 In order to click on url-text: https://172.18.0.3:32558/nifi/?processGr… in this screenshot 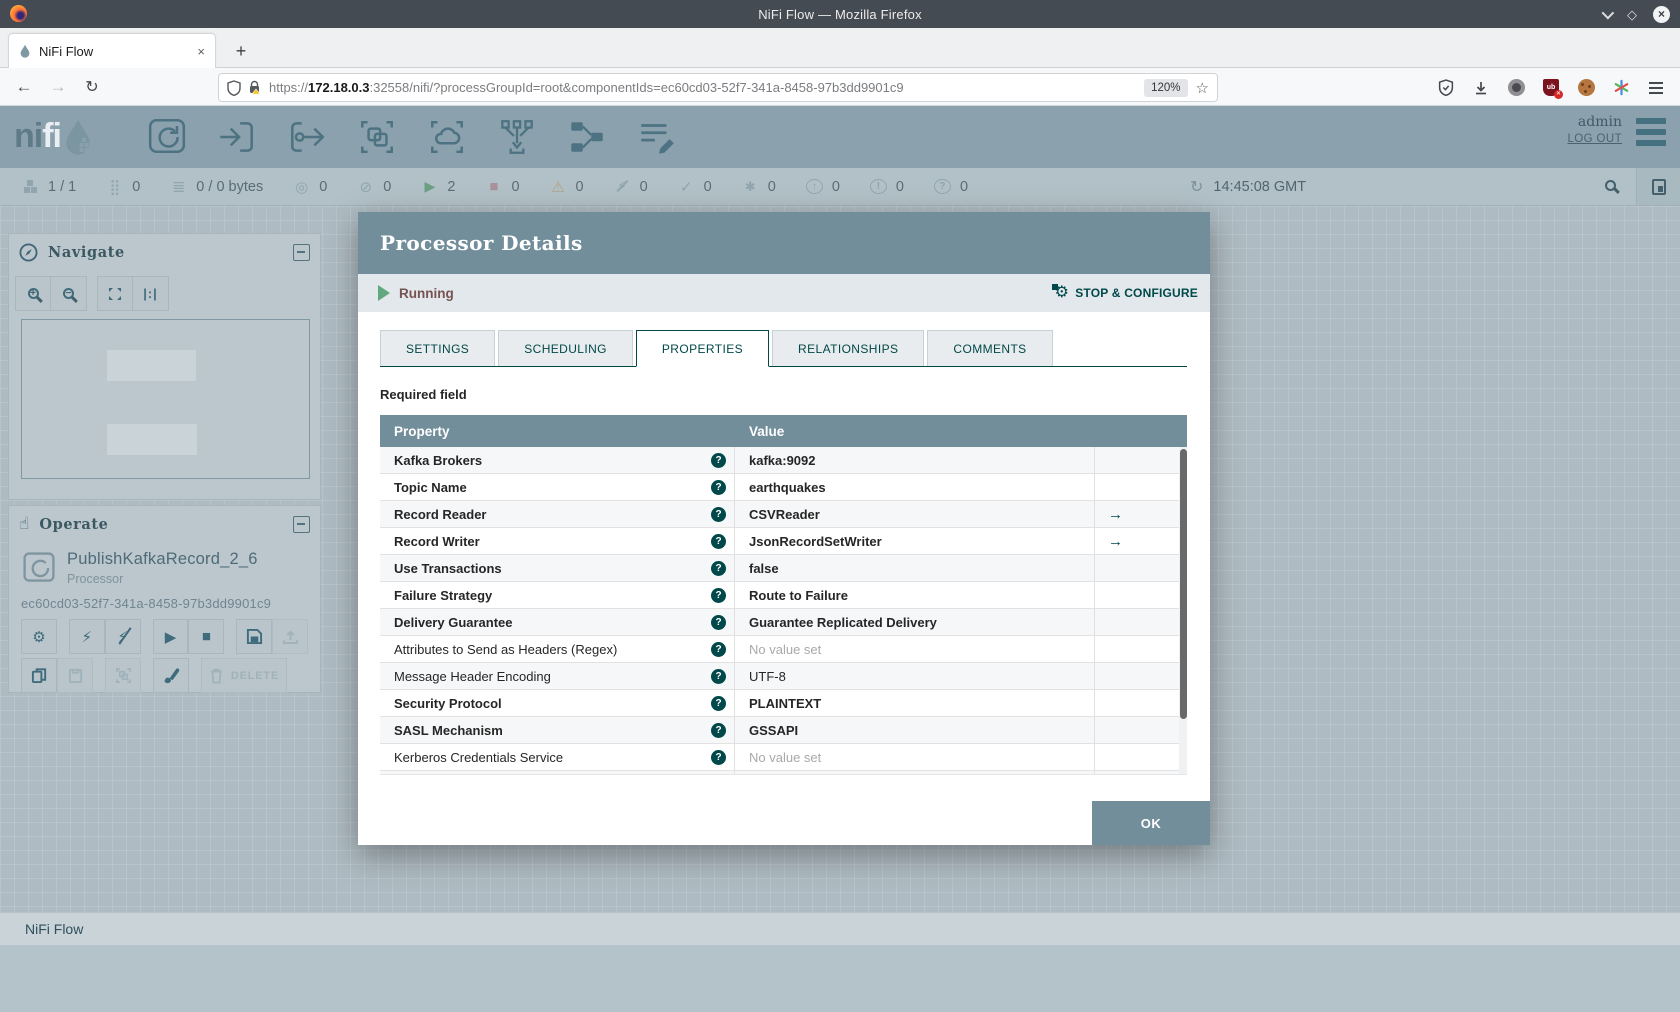, I will do `click(706, 87)`.